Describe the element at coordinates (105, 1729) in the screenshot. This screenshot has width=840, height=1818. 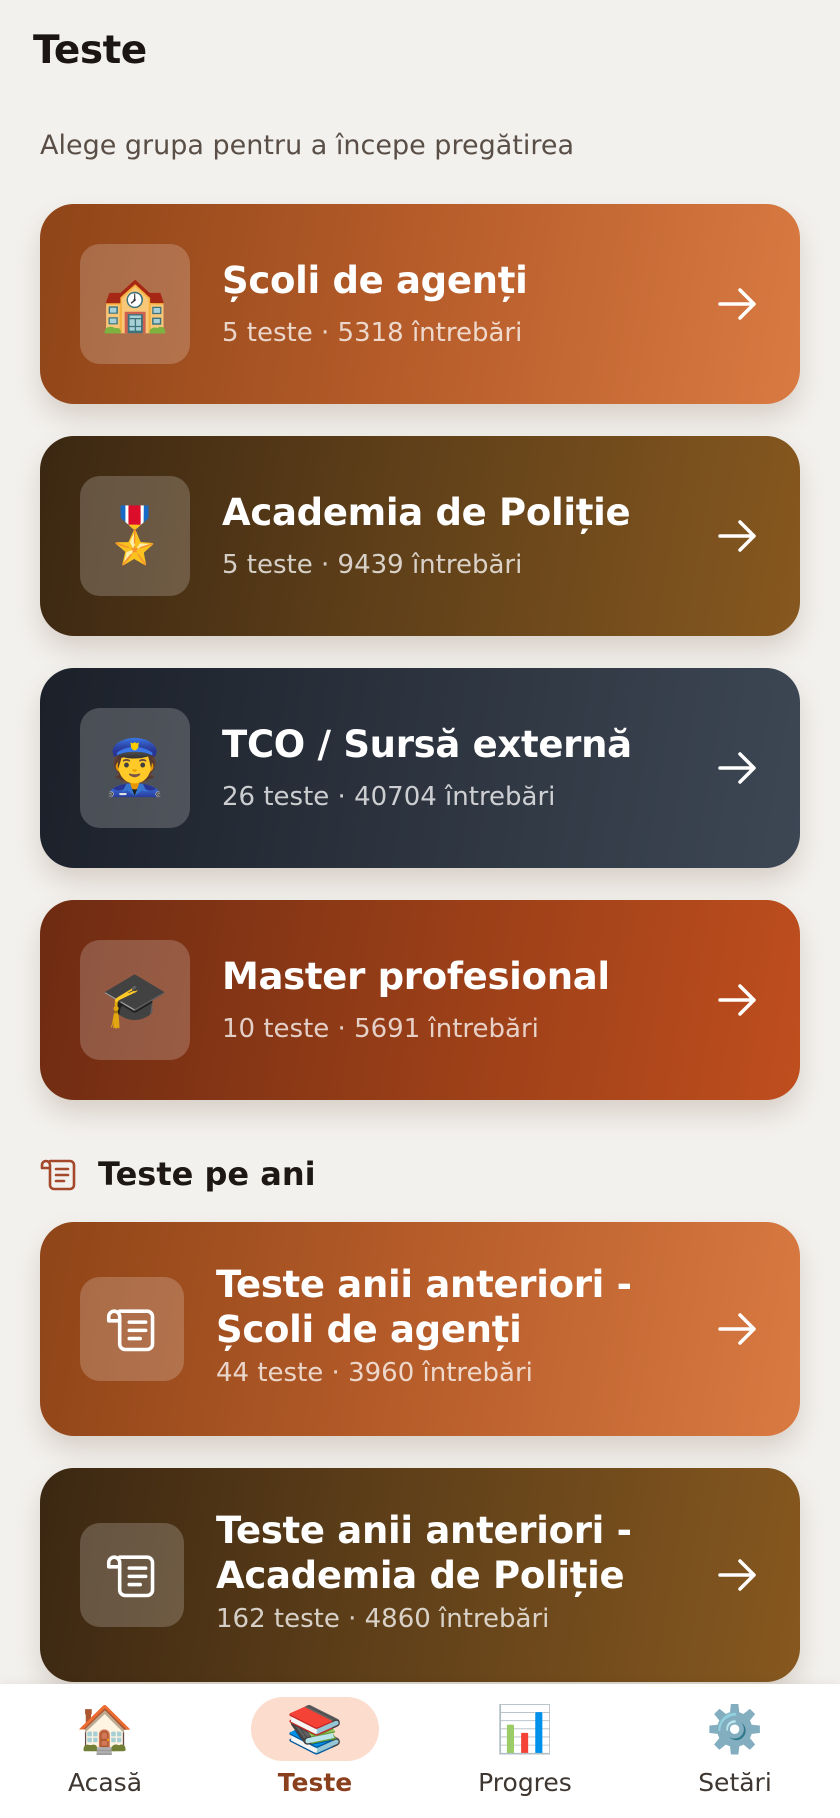
I see `house-icon: 🏠` at that location.